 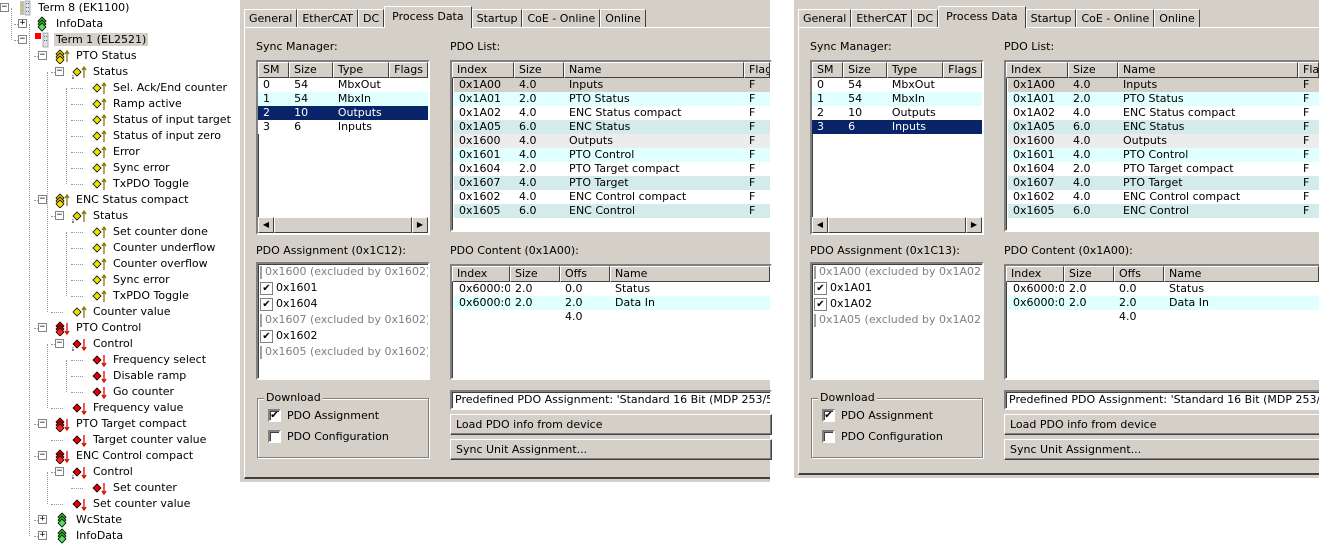 What do you see at coordinates (828, 70) in the screenshot?
I see `column-header-sm: SM` at bounding box center [828, 70].